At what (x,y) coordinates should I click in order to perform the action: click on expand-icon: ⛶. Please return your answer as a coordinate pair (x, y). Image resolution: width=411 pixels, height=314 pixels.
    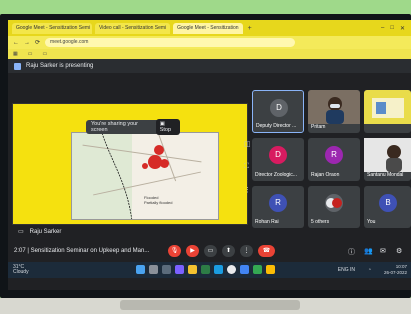
    Looking at the image, I should click on (247, 167).